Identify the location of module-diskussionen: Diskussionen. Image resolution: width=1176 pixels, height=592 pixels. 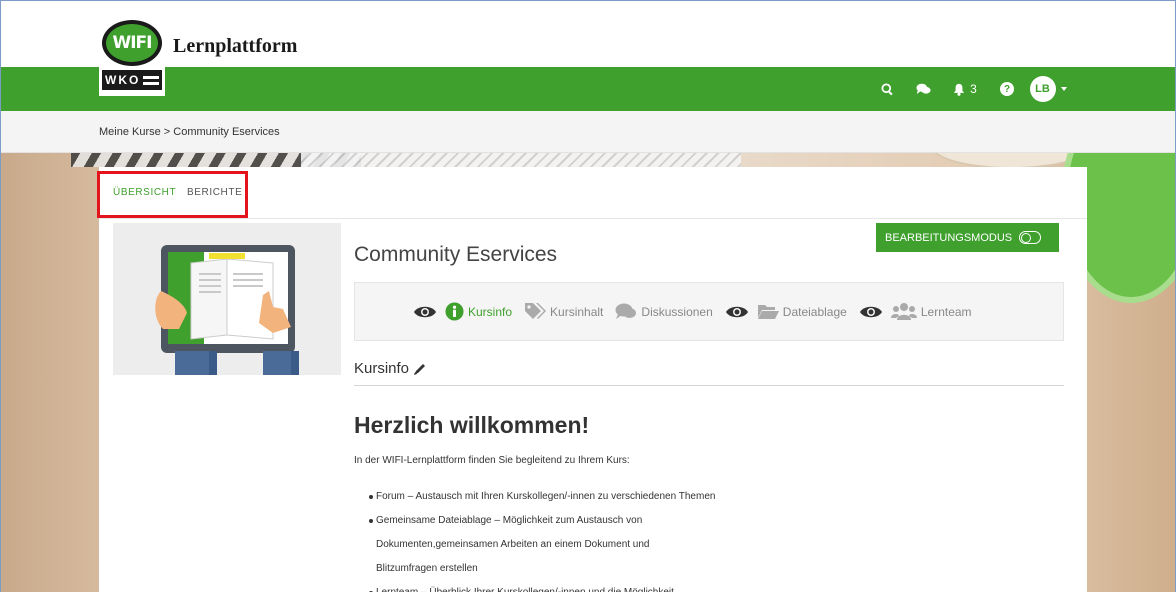
(664, 311).